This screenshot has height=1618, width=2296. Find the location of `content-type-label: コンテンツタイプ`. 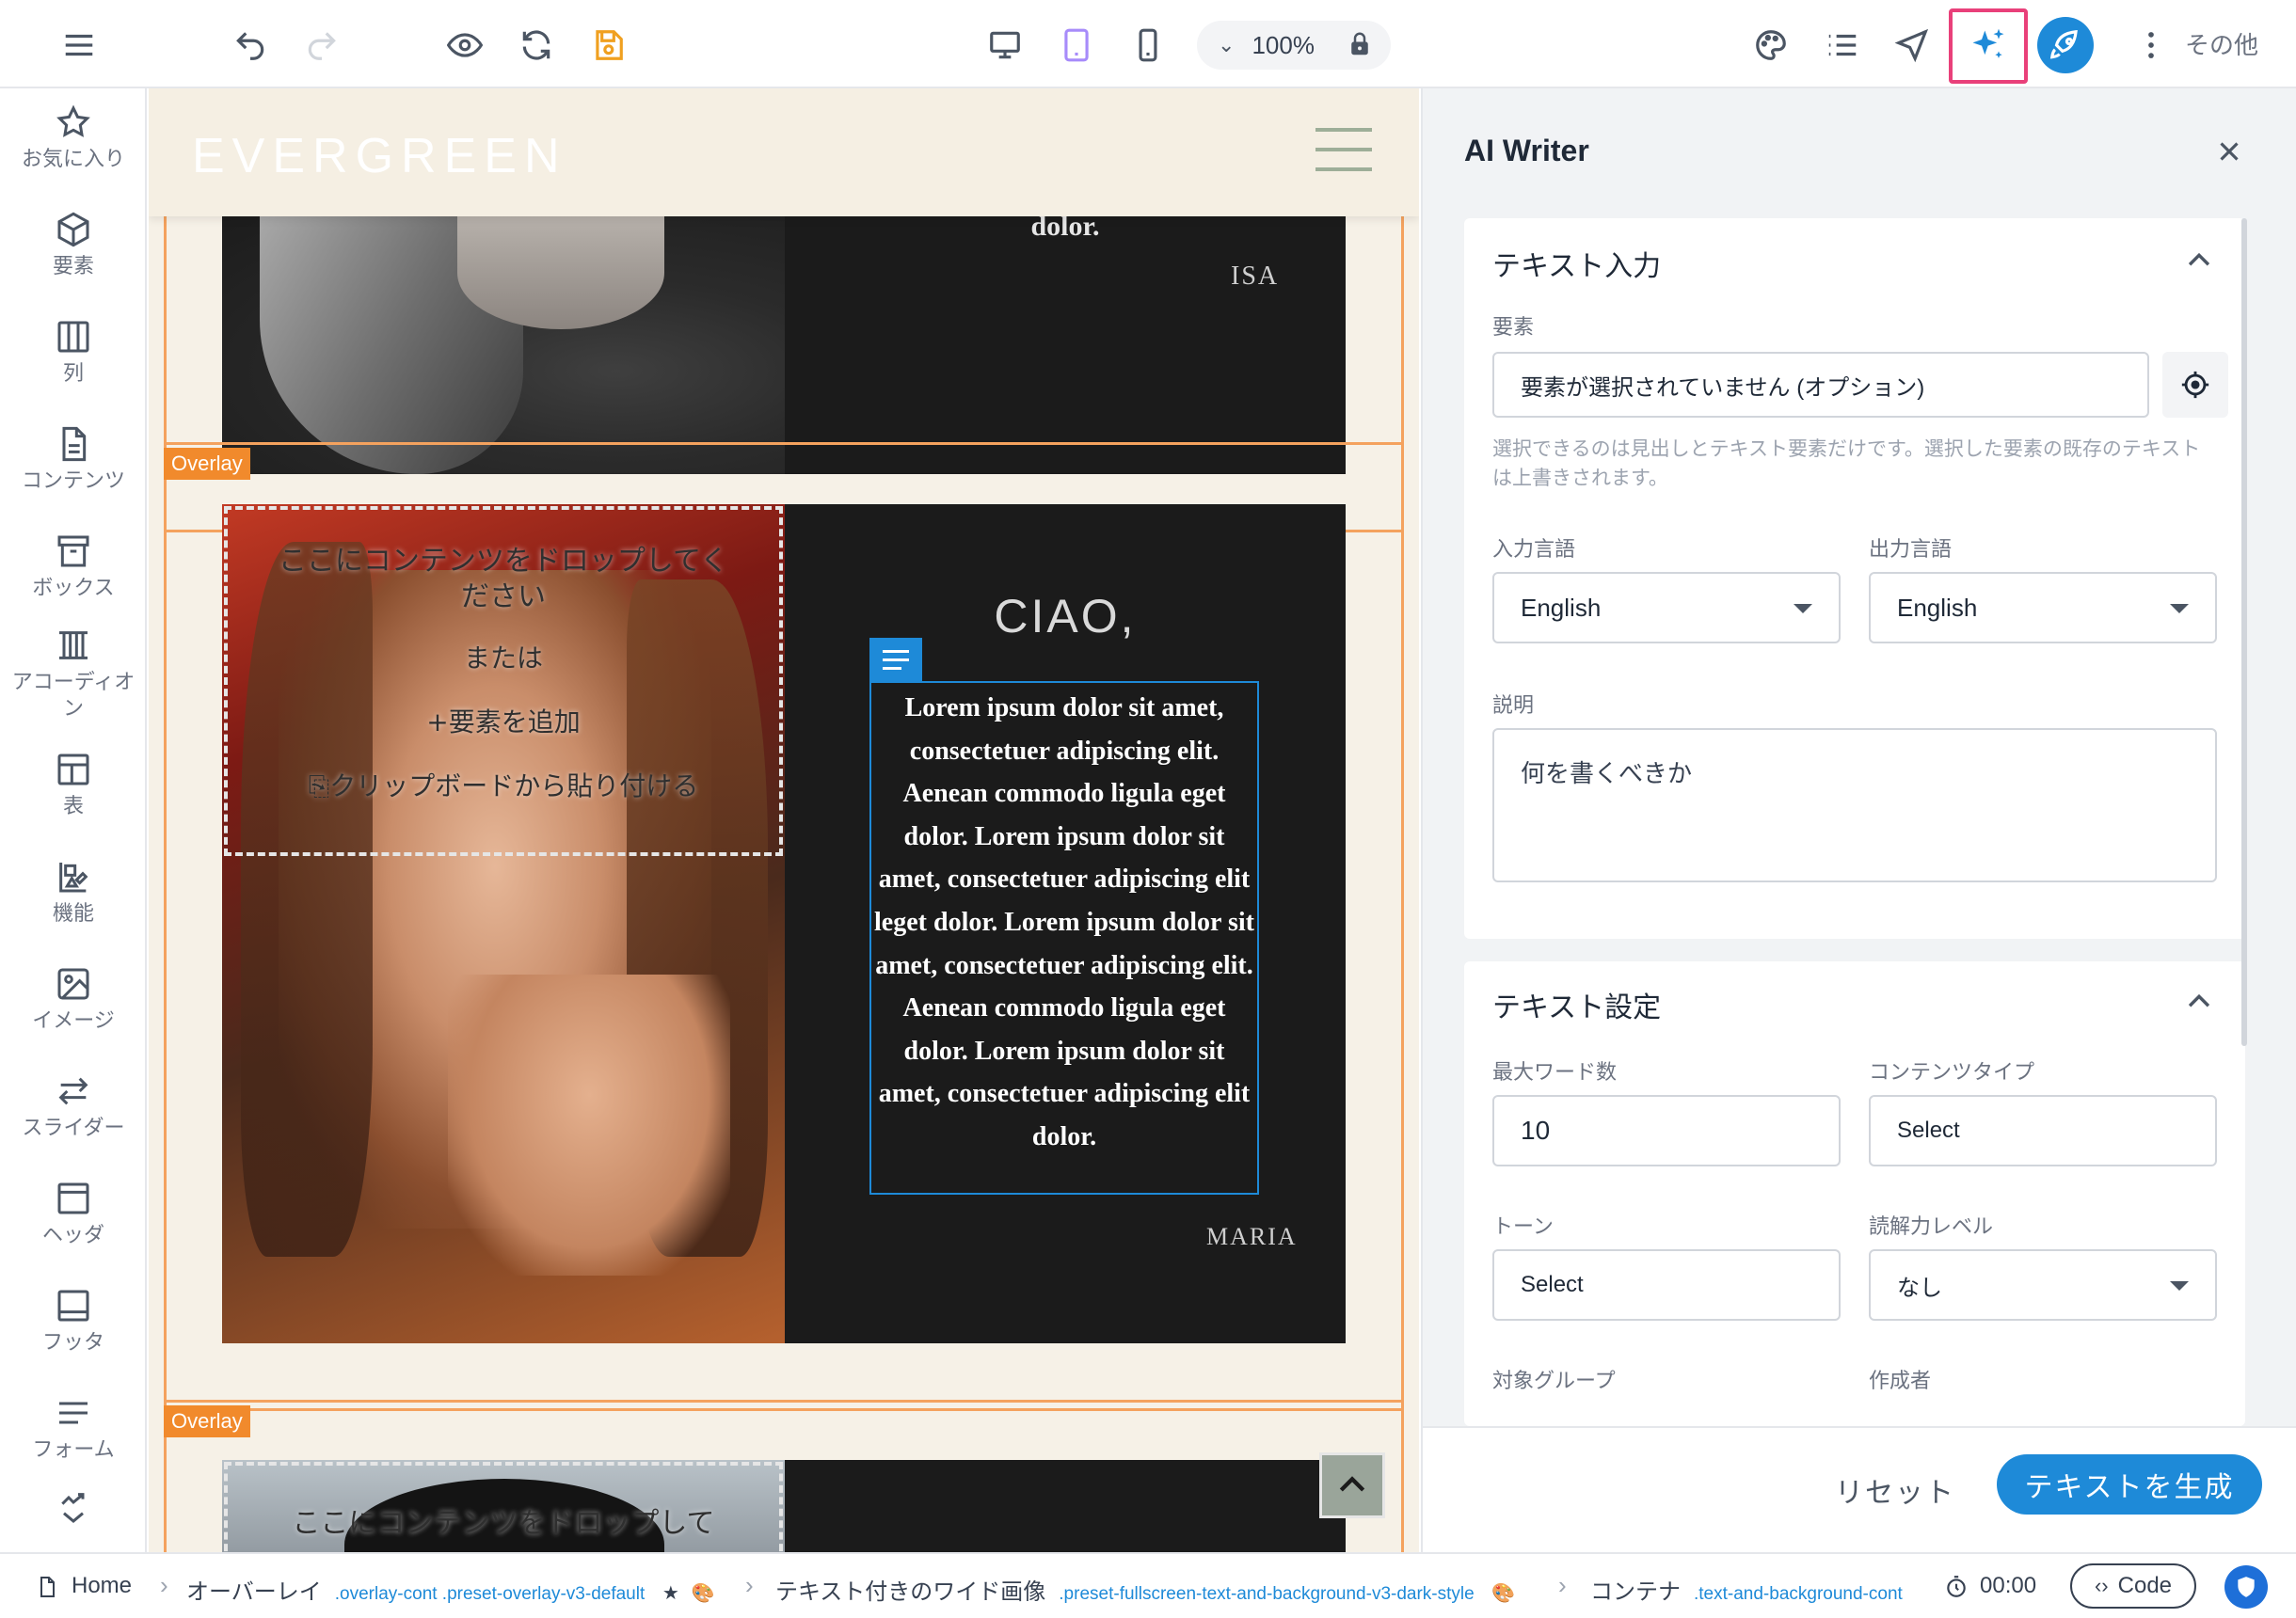

content-type-label: コンテンツタイプ is located at coordinates (1952, 1073).